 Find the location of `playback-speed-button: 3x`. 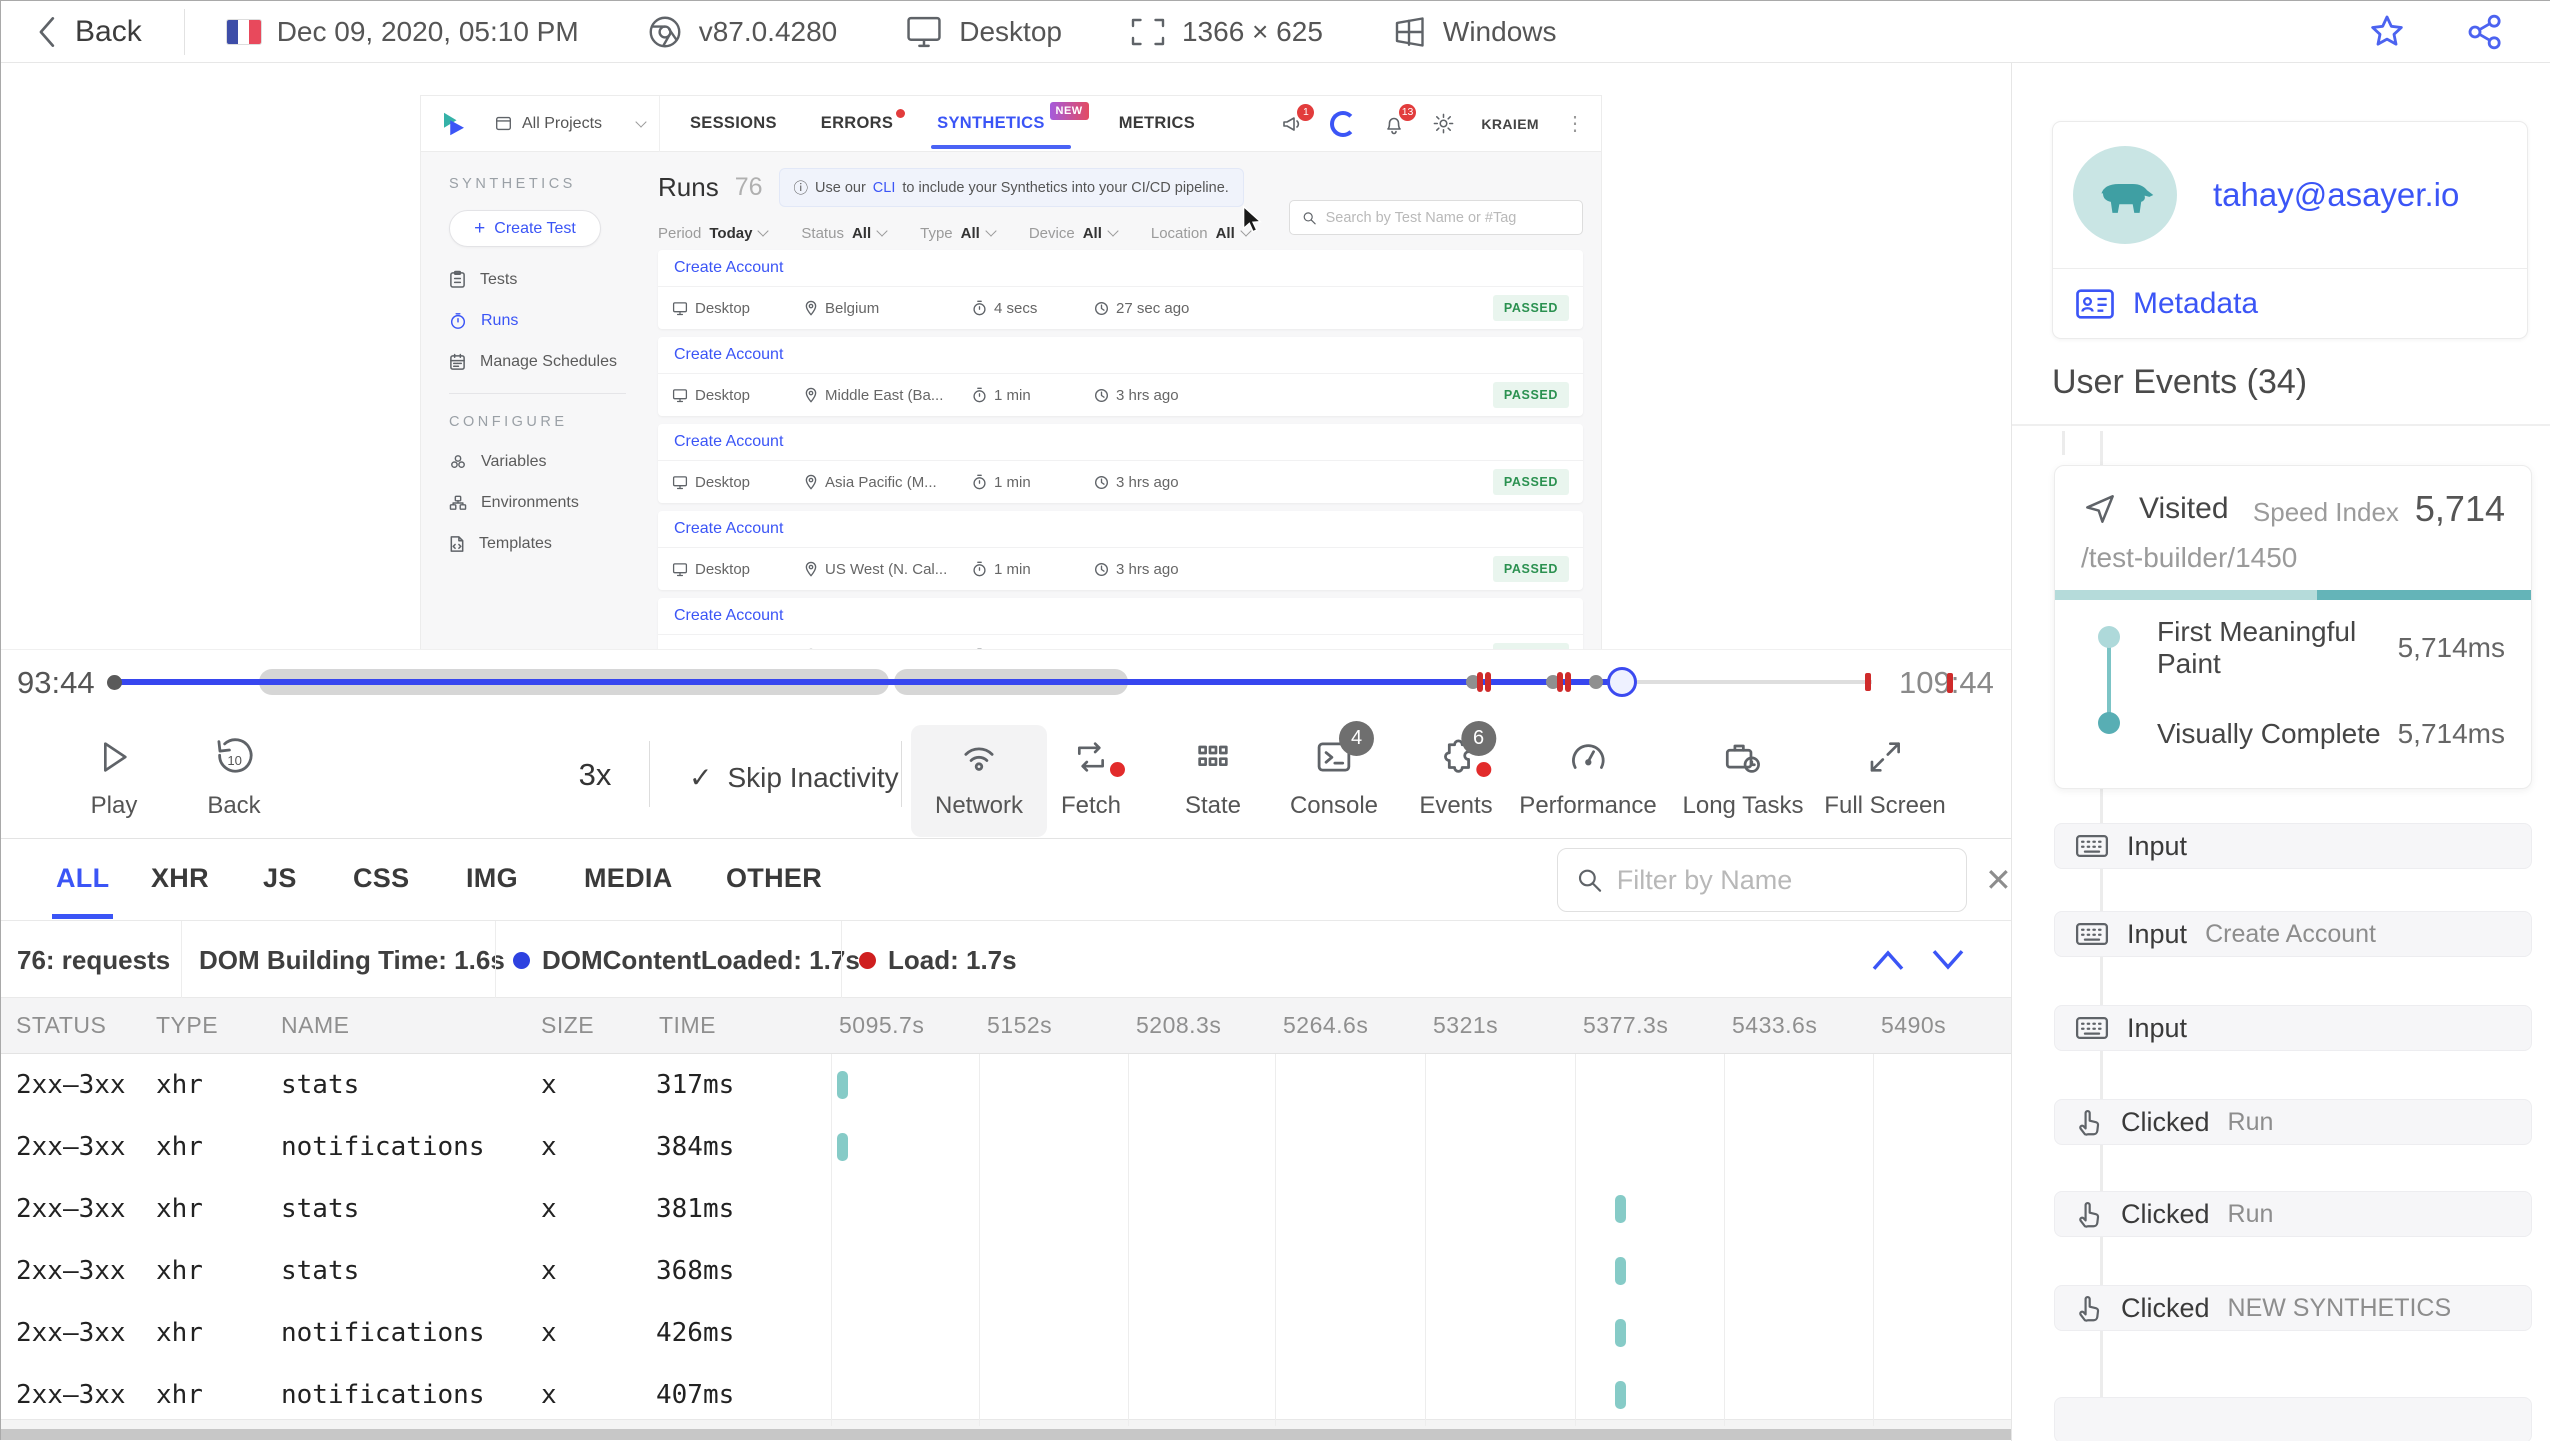

playback-speed-button: 3x is located at coordinates (595, 775).